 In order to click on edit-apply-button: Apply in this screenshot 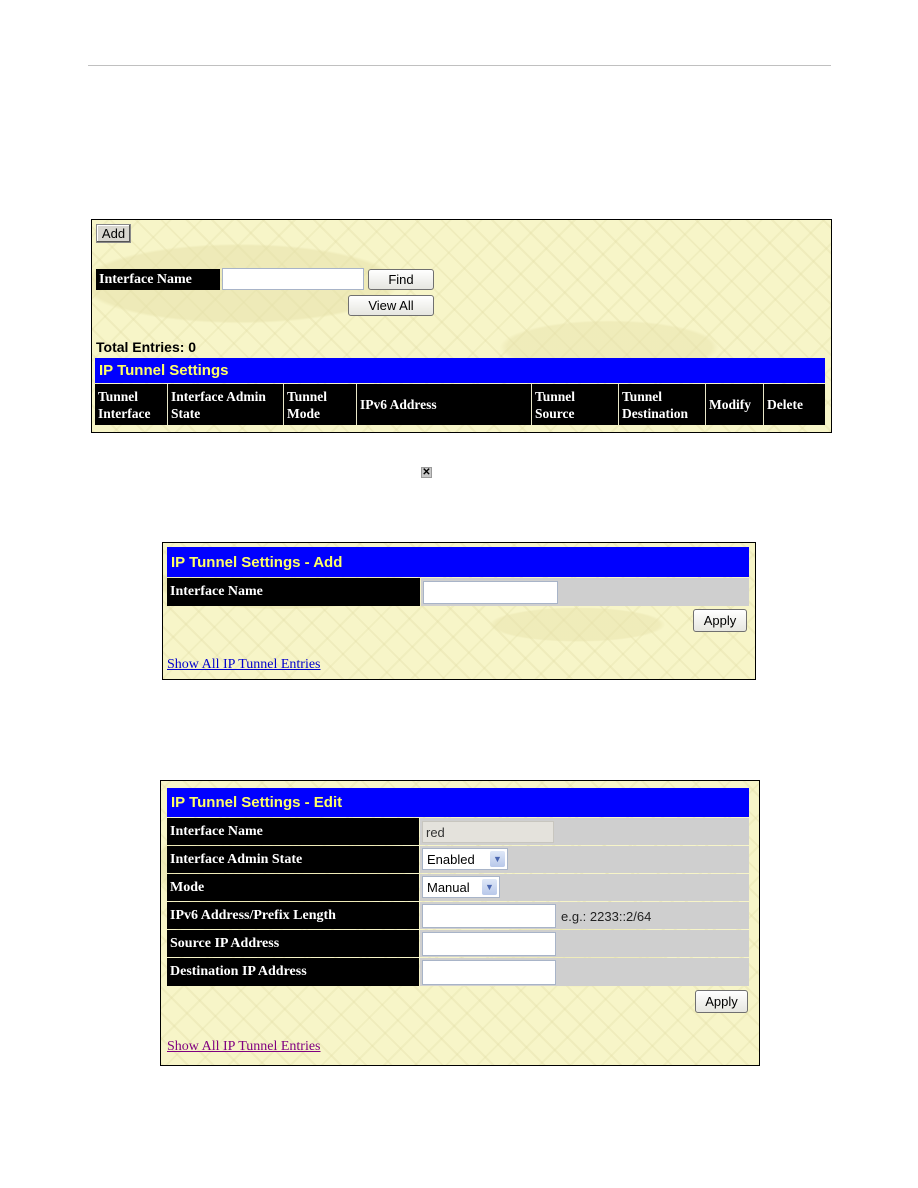, I will do `click(721, 1001)`.